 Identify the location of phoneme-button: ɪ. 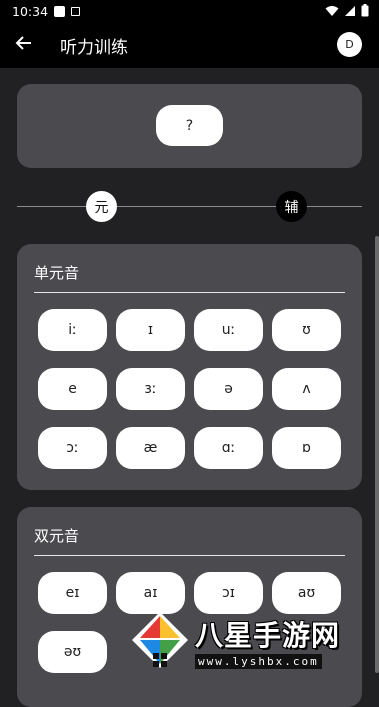
(150, 330).